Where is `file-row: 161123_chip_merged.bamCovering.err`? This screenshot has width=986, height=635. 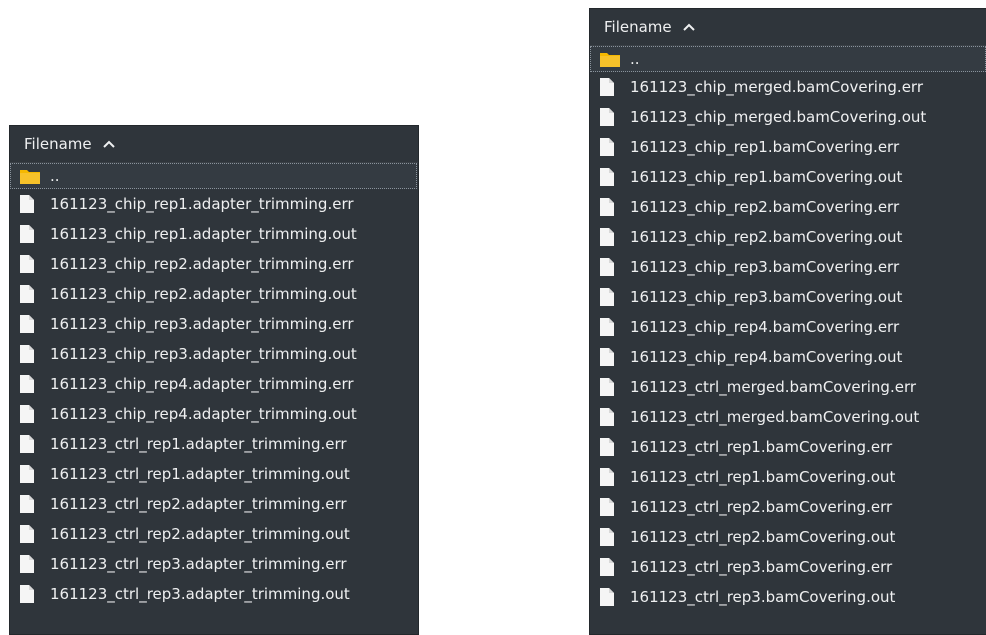 file-row: 161123_chip_merged.bamCovering.err is located at coordinates (788, 87).